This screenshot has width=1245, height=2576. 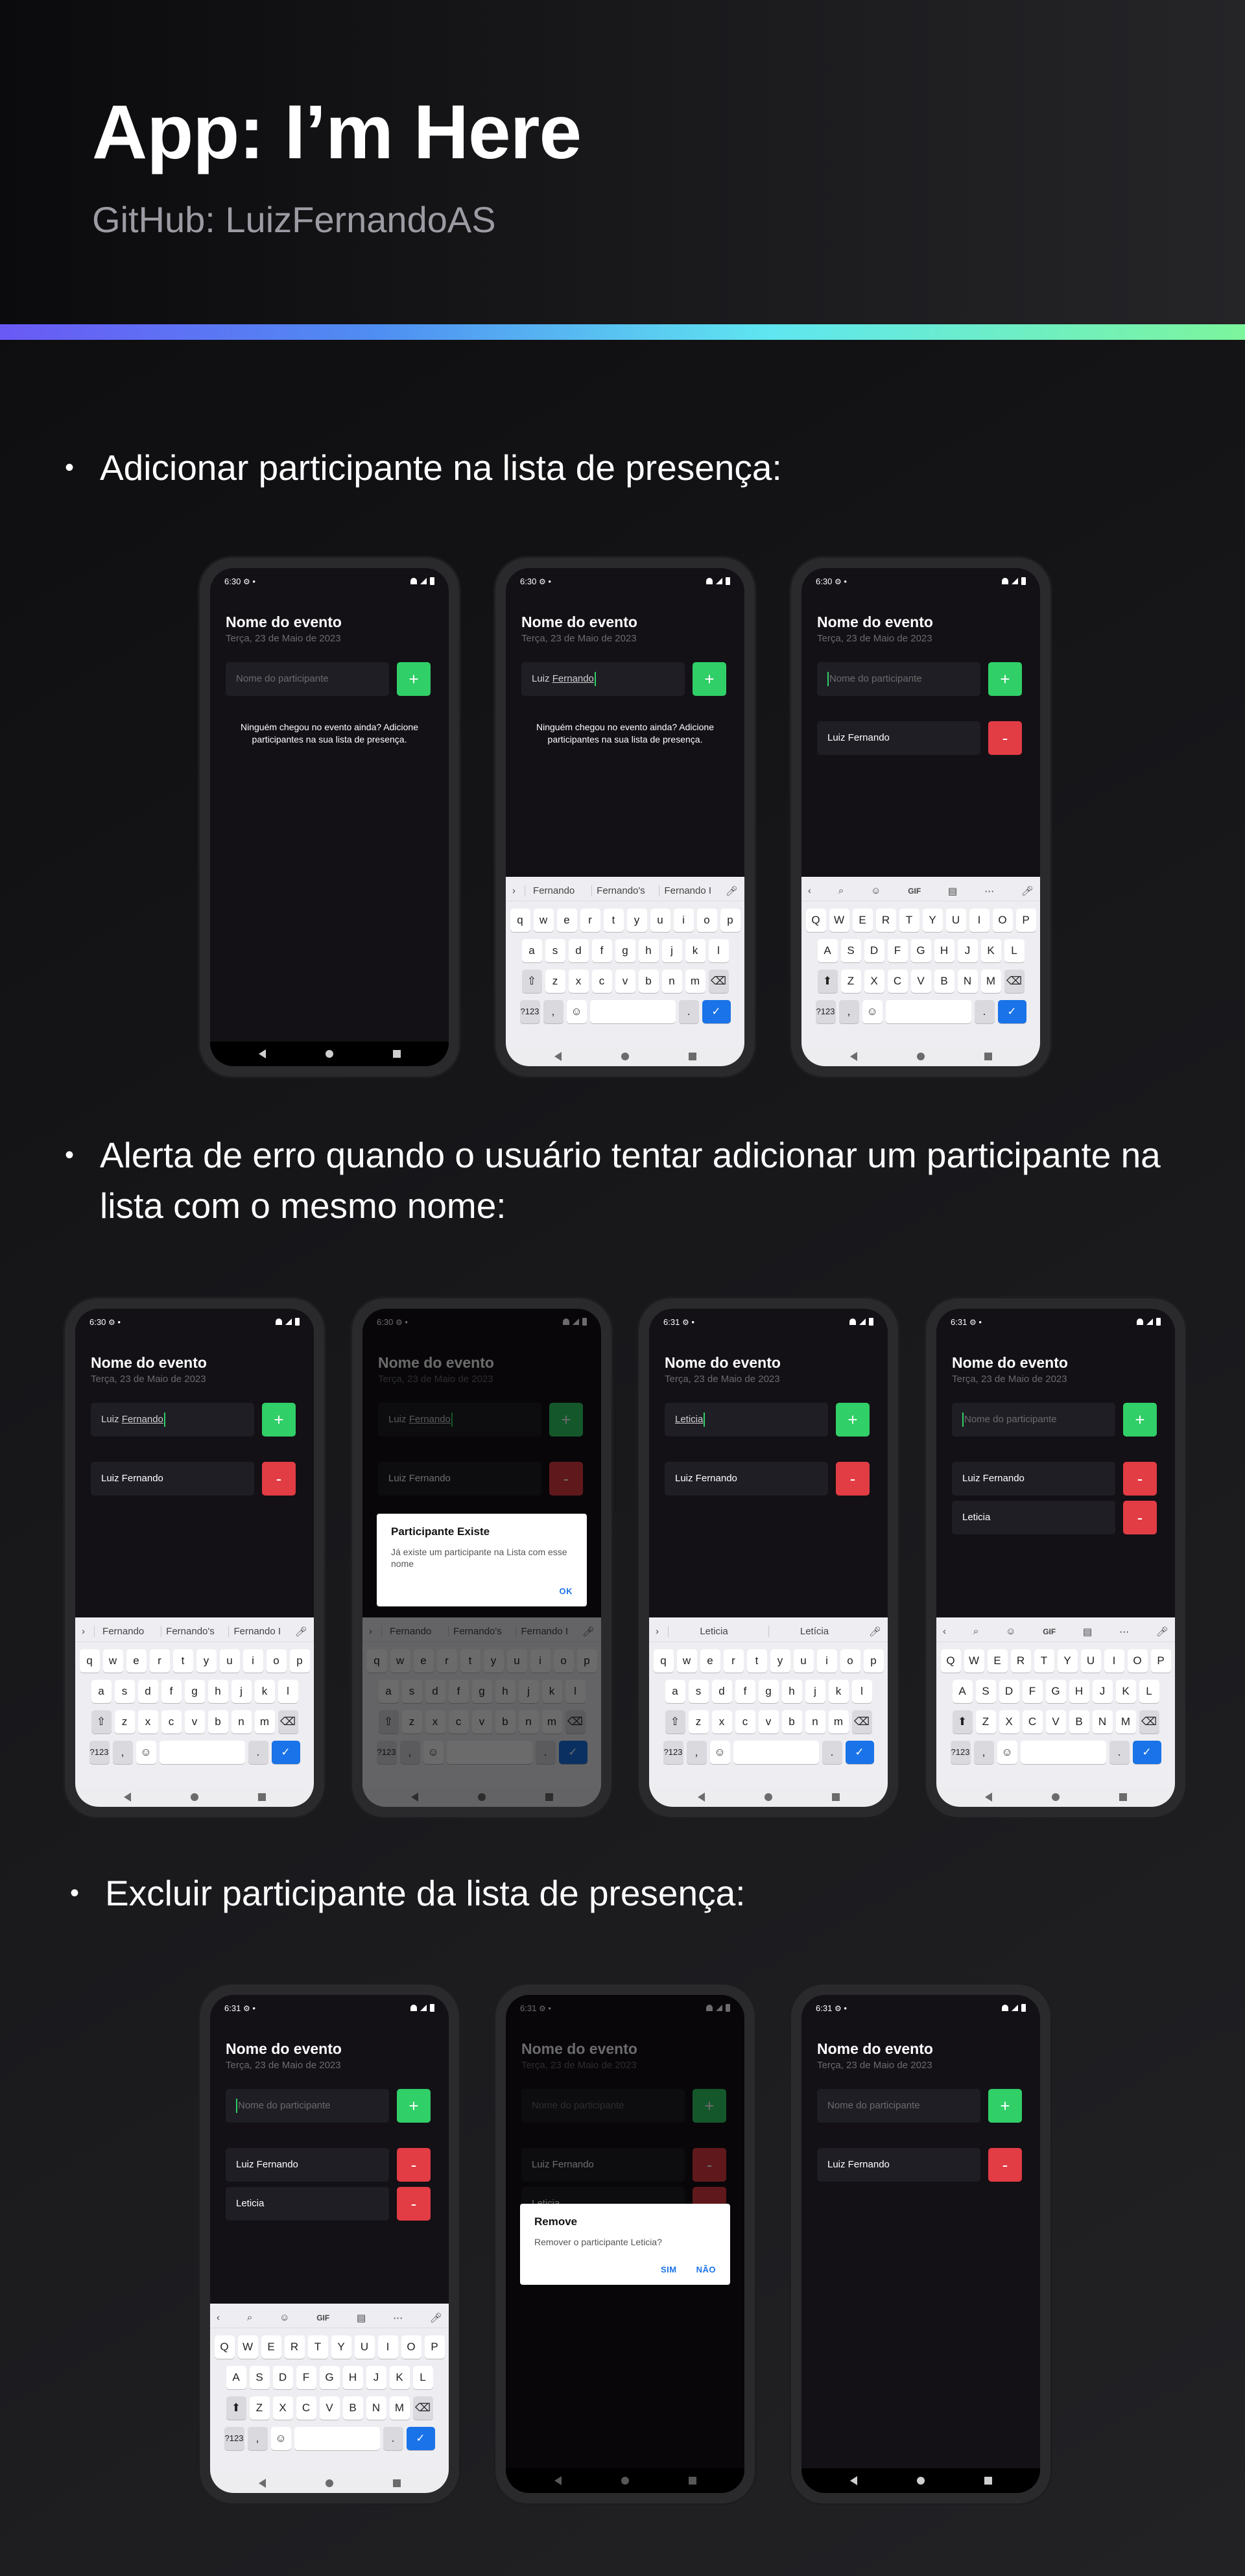 What do you see at coordinates (827, 981) in the screenshot?
I see `shift-key: ⬆` at bounding box center [827, 981].